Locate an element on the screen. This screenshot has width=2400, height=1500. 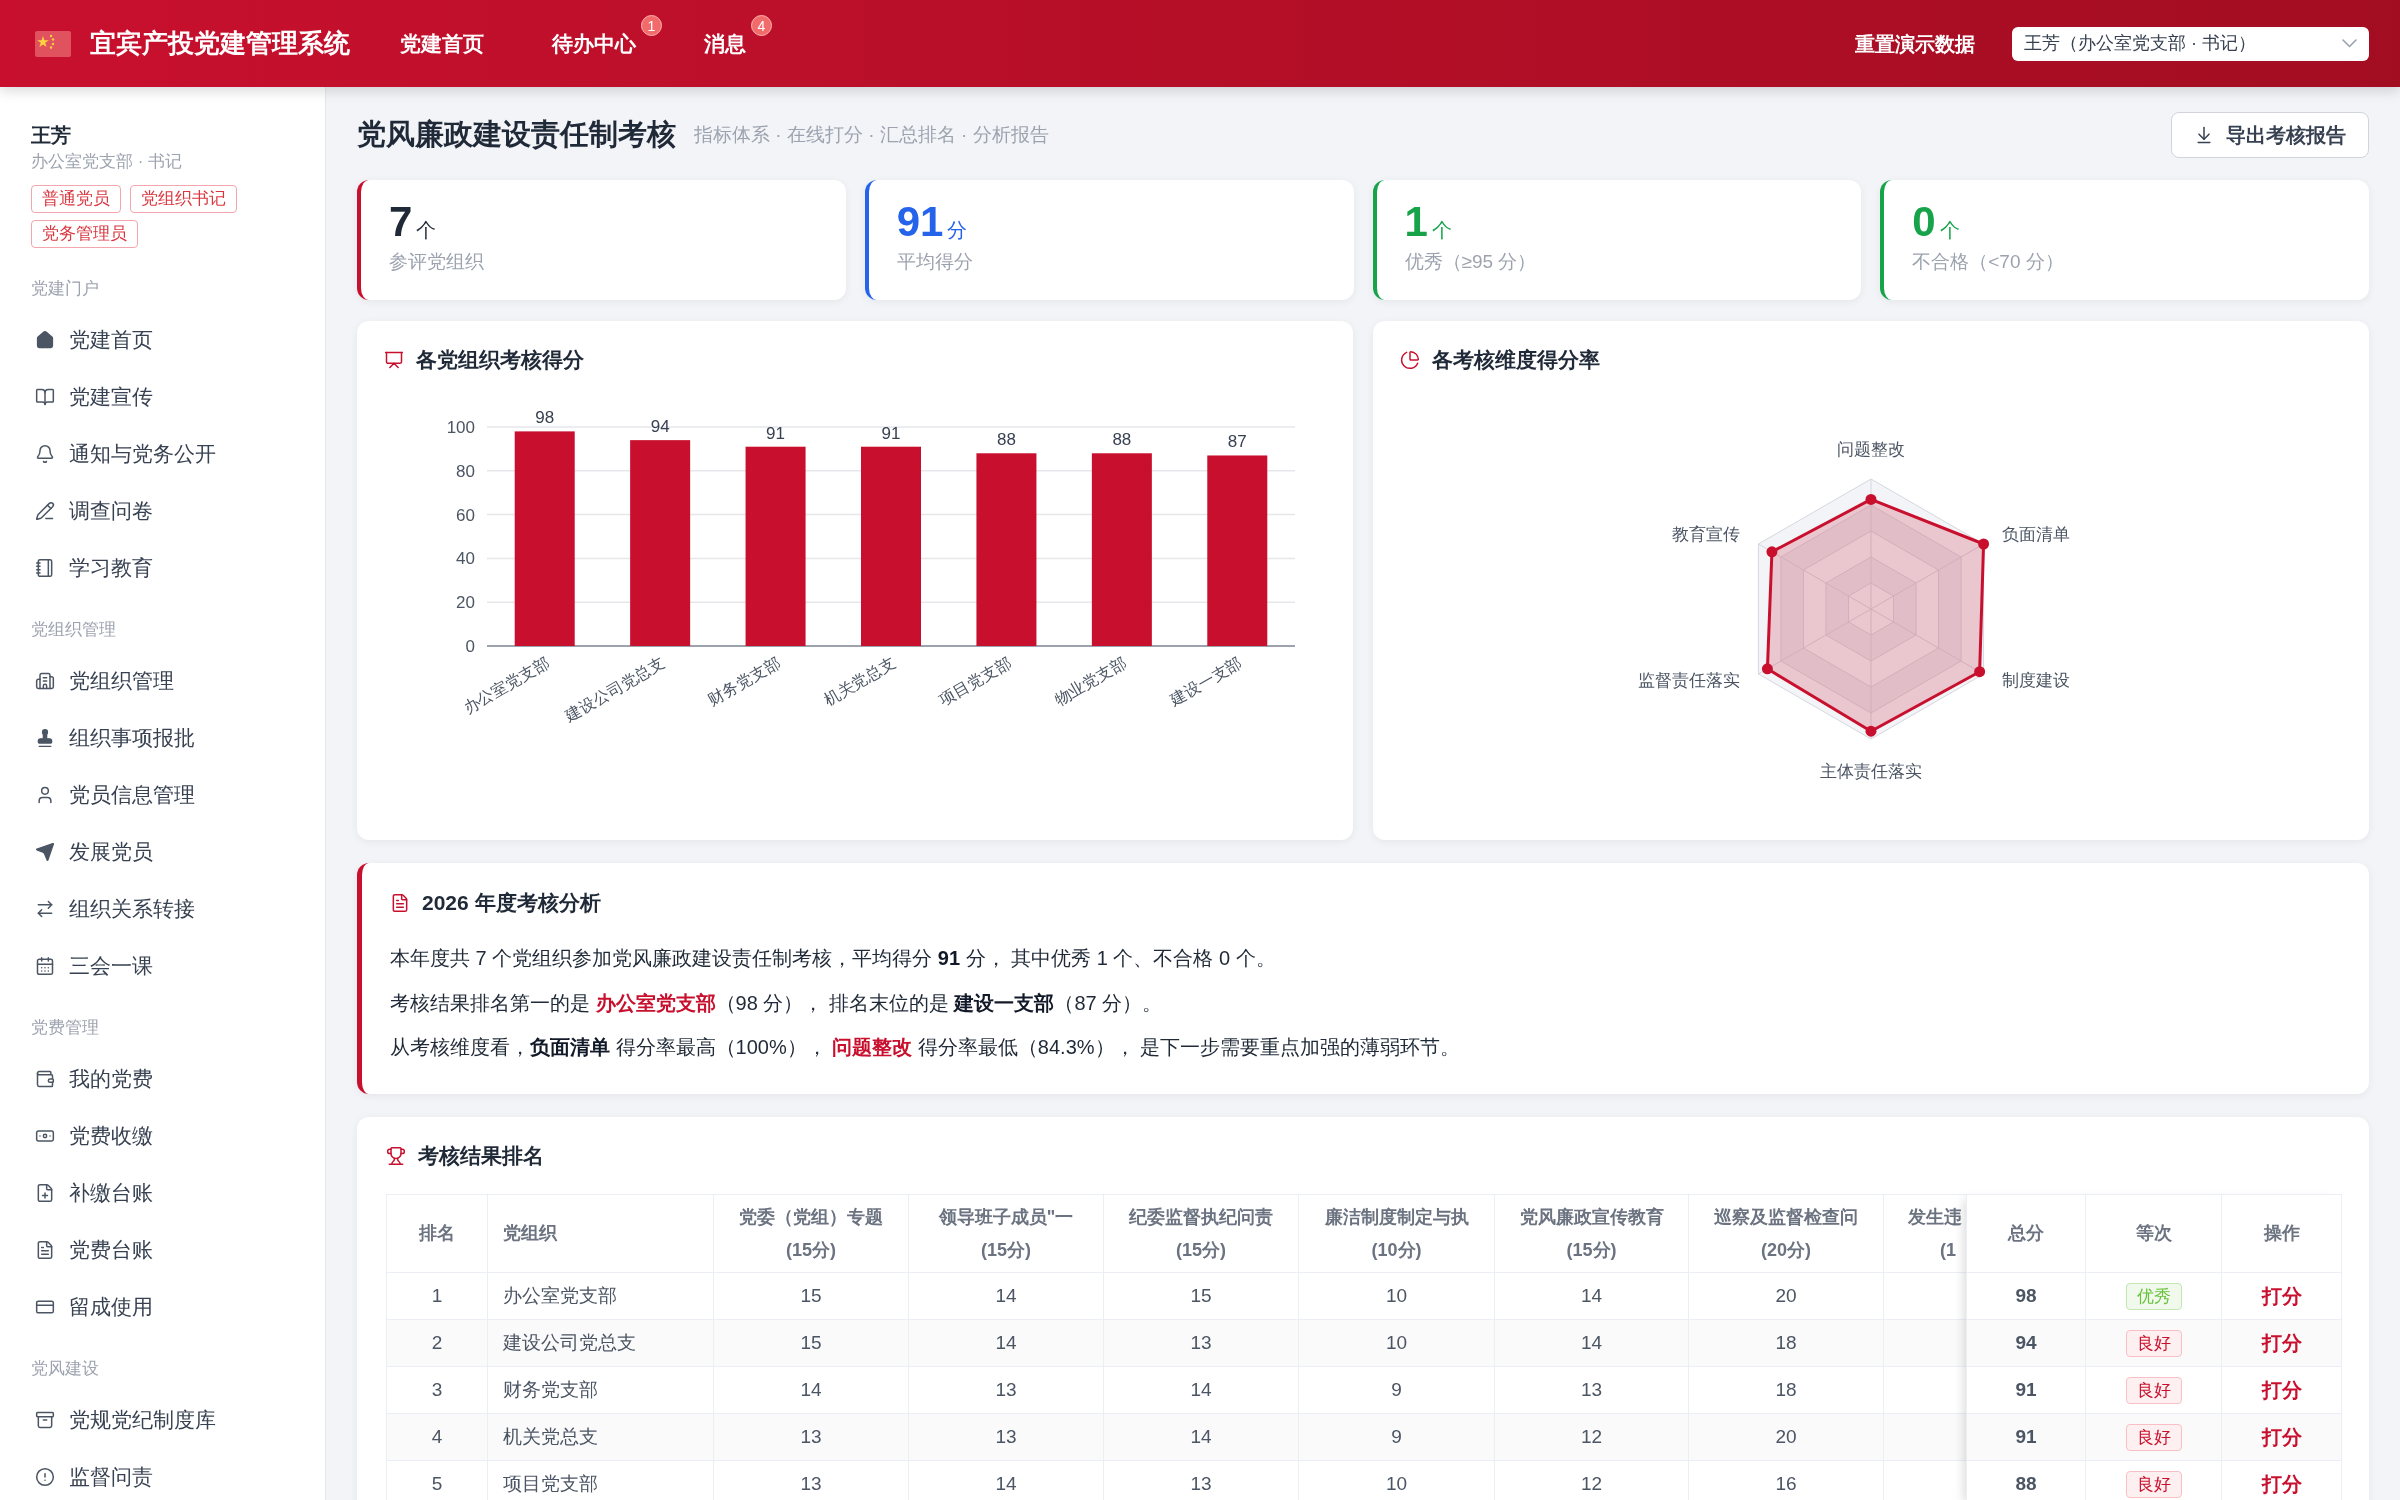
bar-value-label: 94 is located at coordinates (660, 427).